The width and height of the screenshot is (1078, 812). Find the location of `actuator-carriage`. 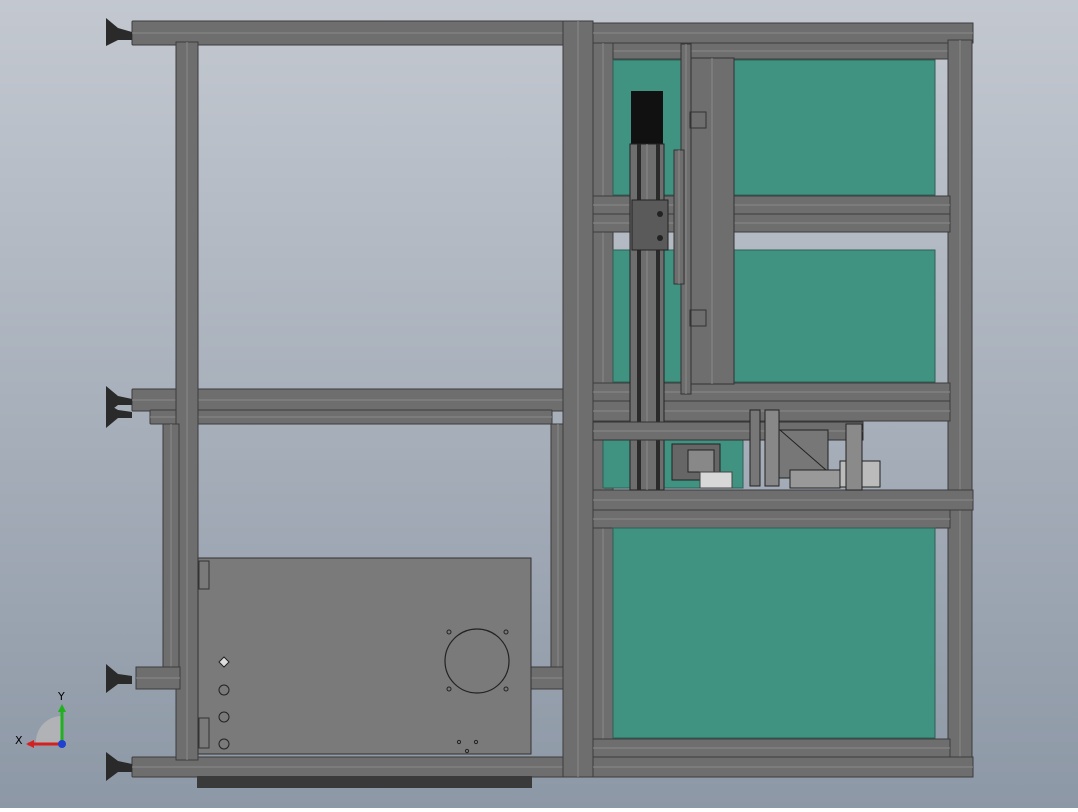

actuator-carriage is located at coordinates (650, 225).